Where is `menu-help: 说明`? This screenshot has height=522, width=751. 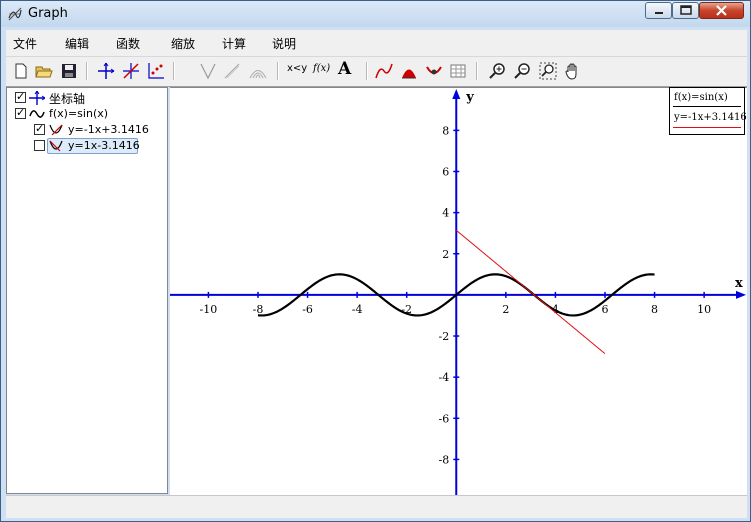
menu-help: 说明 is located at coordinates (284, 43).